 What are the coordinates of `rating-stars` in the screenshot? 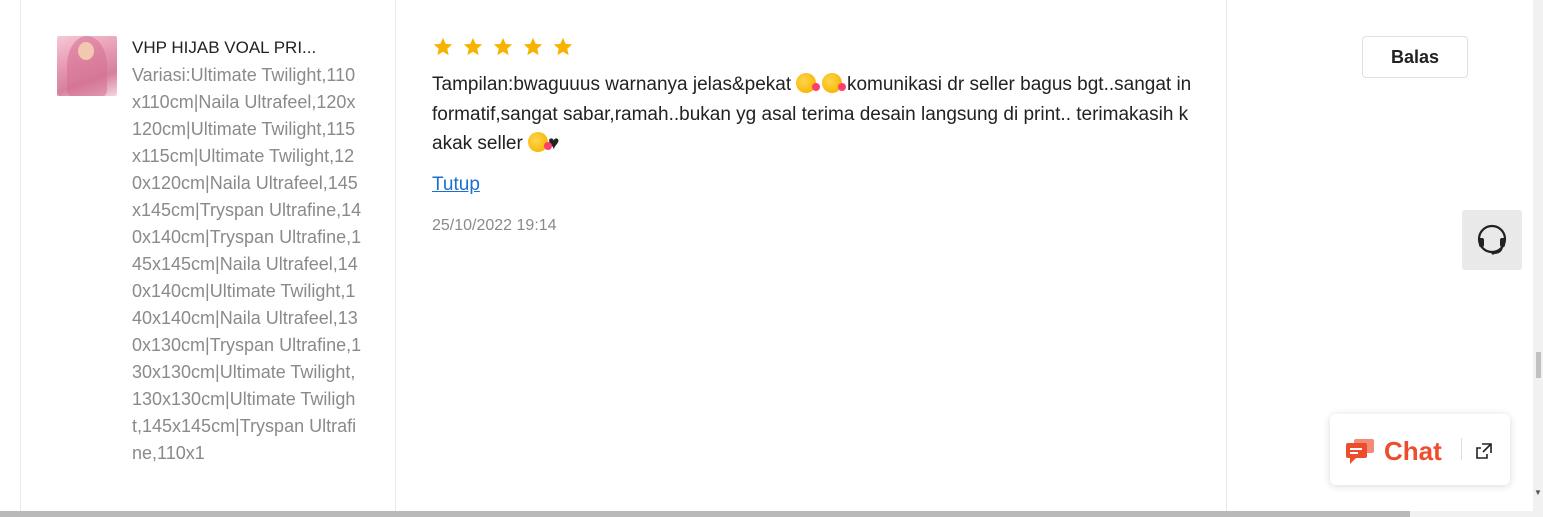 It's located at (503, 47).